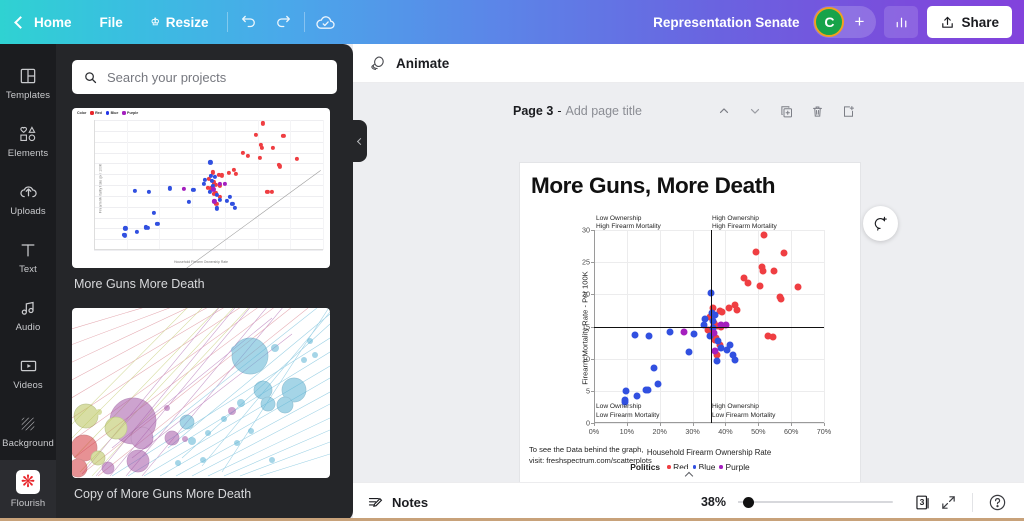 This screenshot has height=521, width=1024. Describe the element at coordinates (603, 111) in the screenshot. I see `page-title-input: Add page title` at that location.